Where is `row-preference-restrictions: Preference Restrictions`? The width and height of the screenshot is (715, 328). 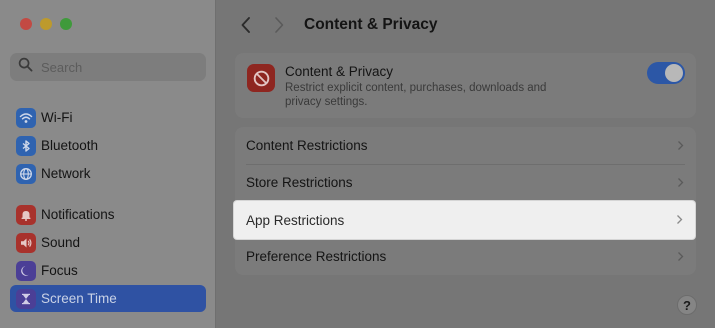 row-preference-restrictions: Preference Restrictions is located at coordinates (465, 256).